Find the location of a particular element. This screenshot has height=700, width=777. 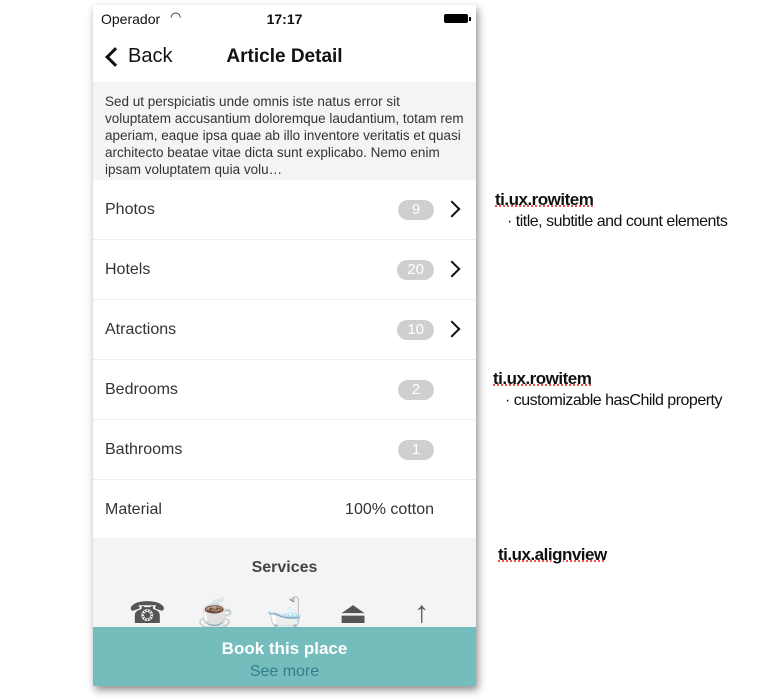

nav-bar: Back Article Detail is located at coordinates (284, 57).